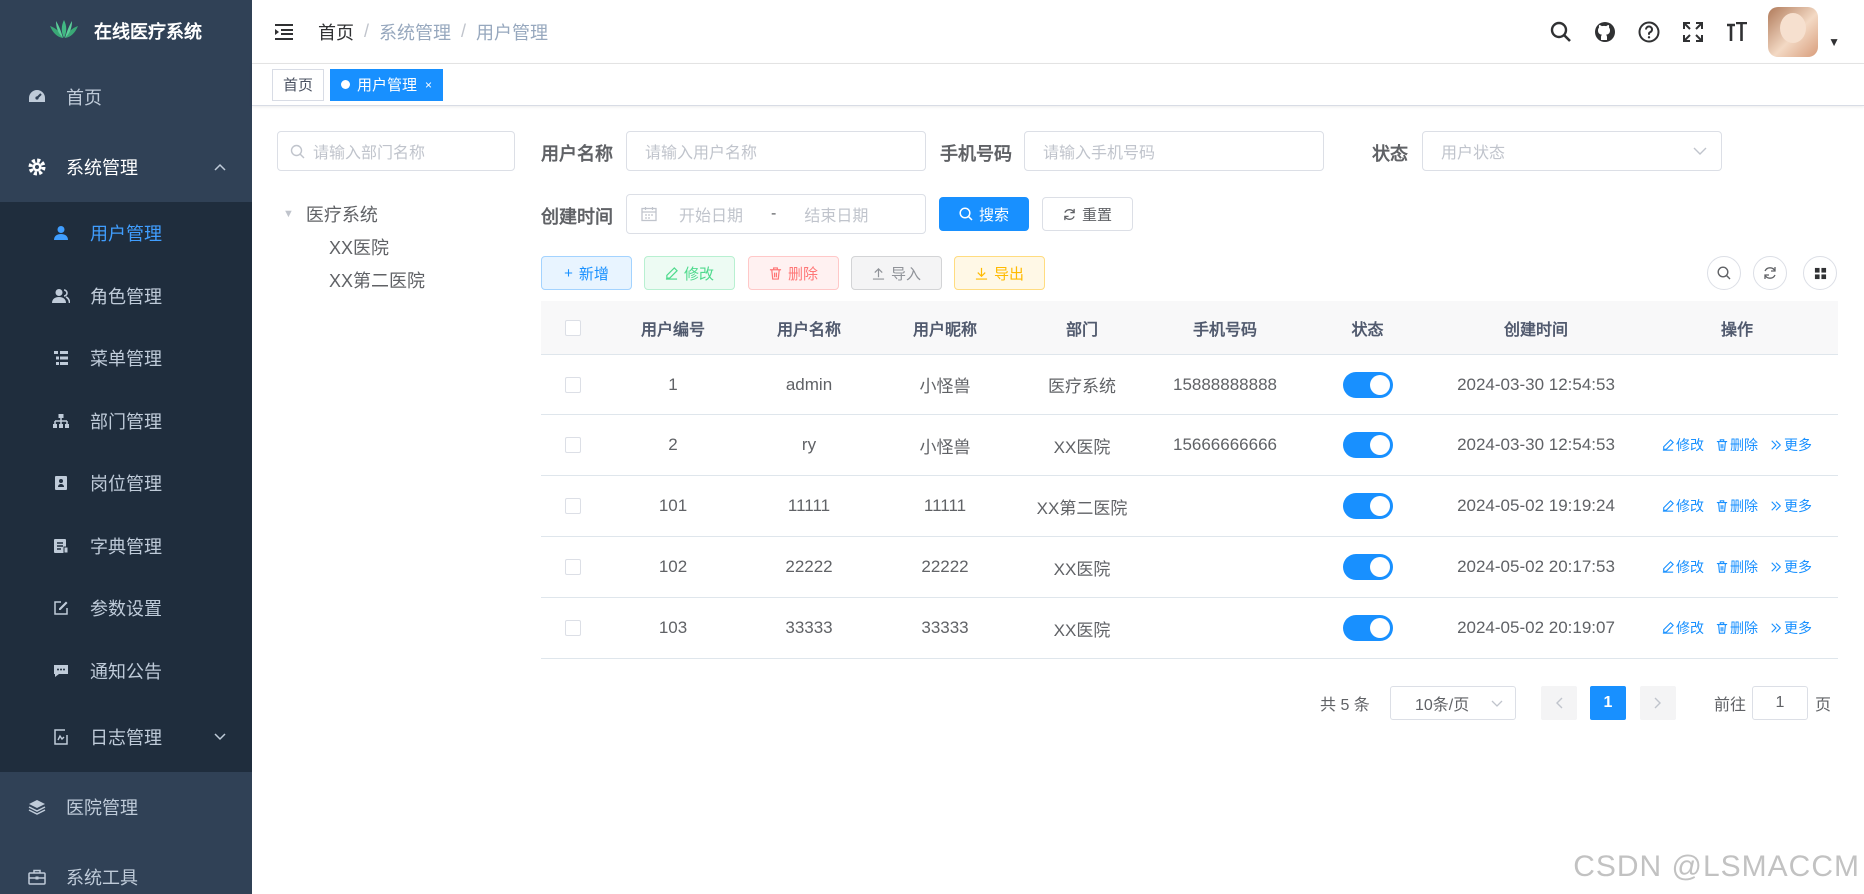 This screenshot has height=894, width=1864. I want to click on sidebar-item-roles: 角色管理, so click(126, 296).